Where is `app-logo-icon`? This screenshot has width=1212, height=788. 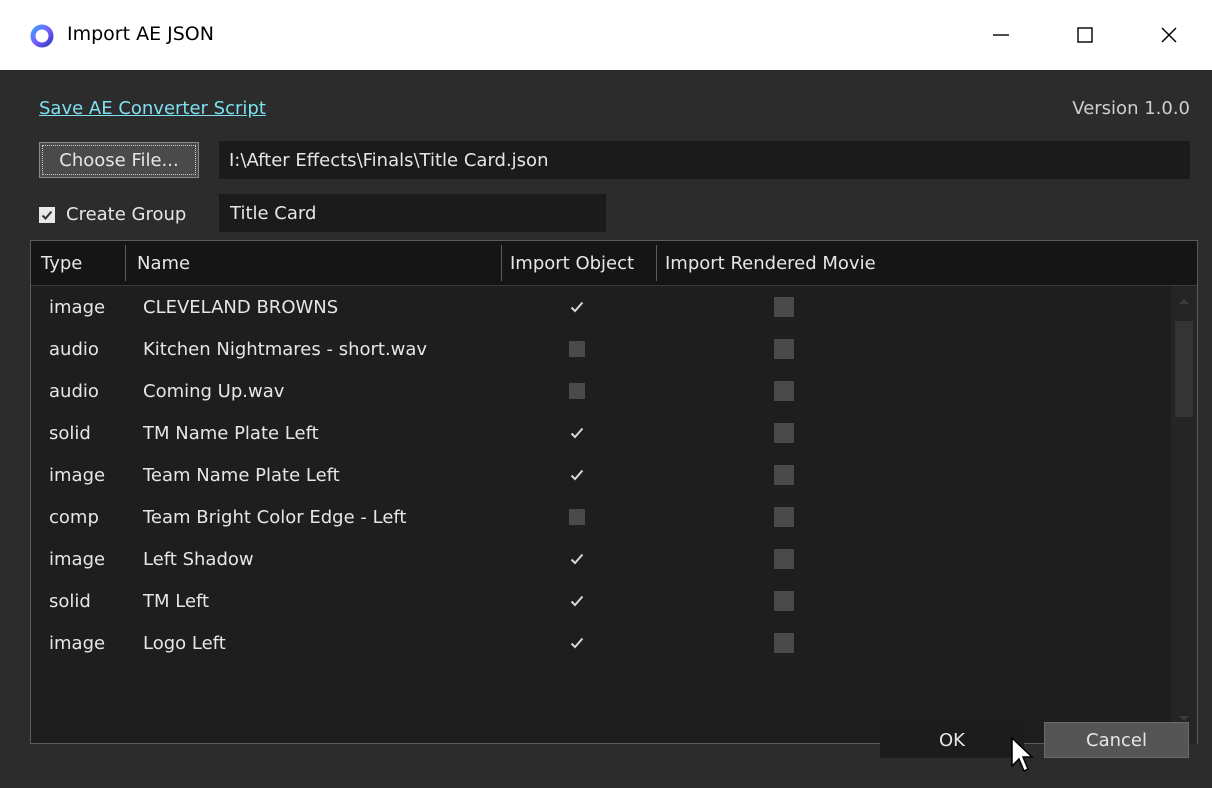 app-logo-icon is located at coordinates (42, 36).